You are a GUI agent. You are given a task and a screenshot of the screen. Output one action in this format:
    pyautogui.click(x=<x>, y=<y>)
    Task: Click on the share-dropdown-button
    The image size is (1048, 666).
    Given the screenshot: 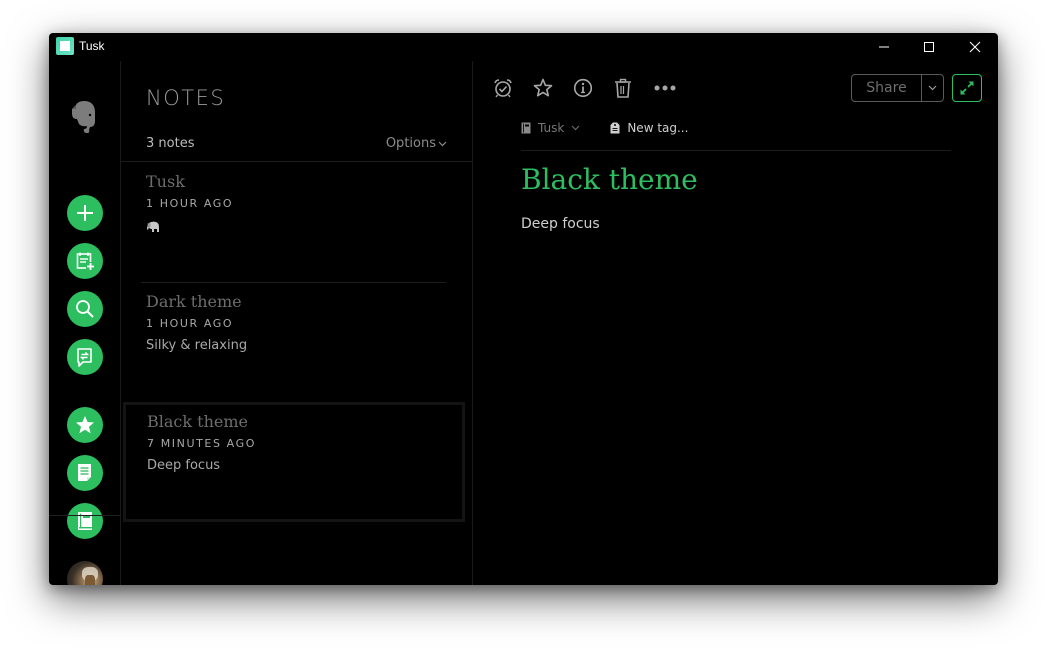 What is the action you would take?
    pyautogui.click(x=932, y=88)
    